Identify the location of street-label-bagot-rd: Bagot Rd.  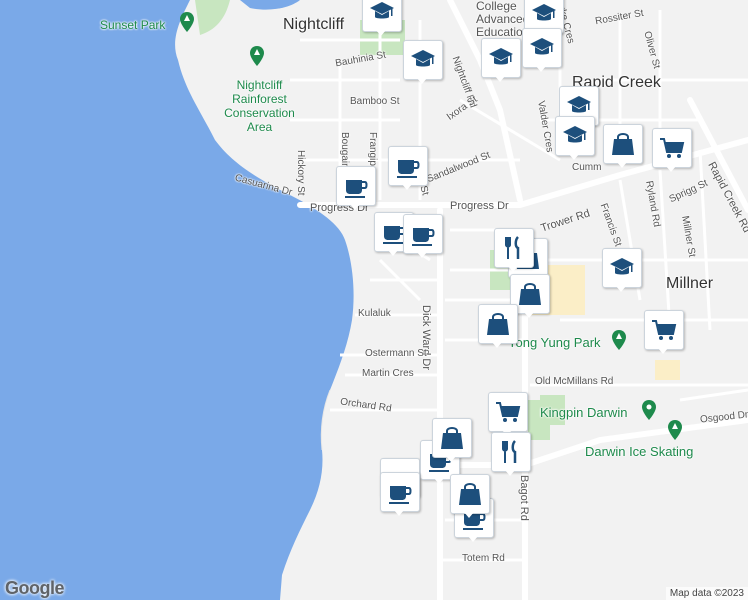
(524, 498).